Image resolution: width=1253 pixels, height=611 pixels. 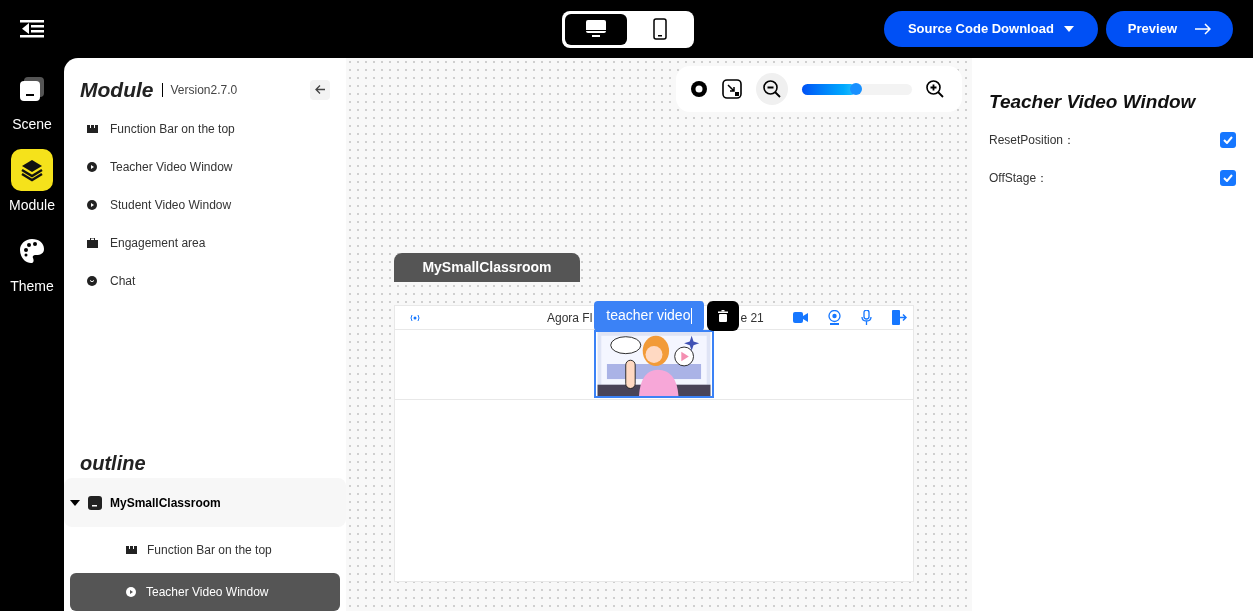 I want to click on back-button, so click(x=320, y=89).